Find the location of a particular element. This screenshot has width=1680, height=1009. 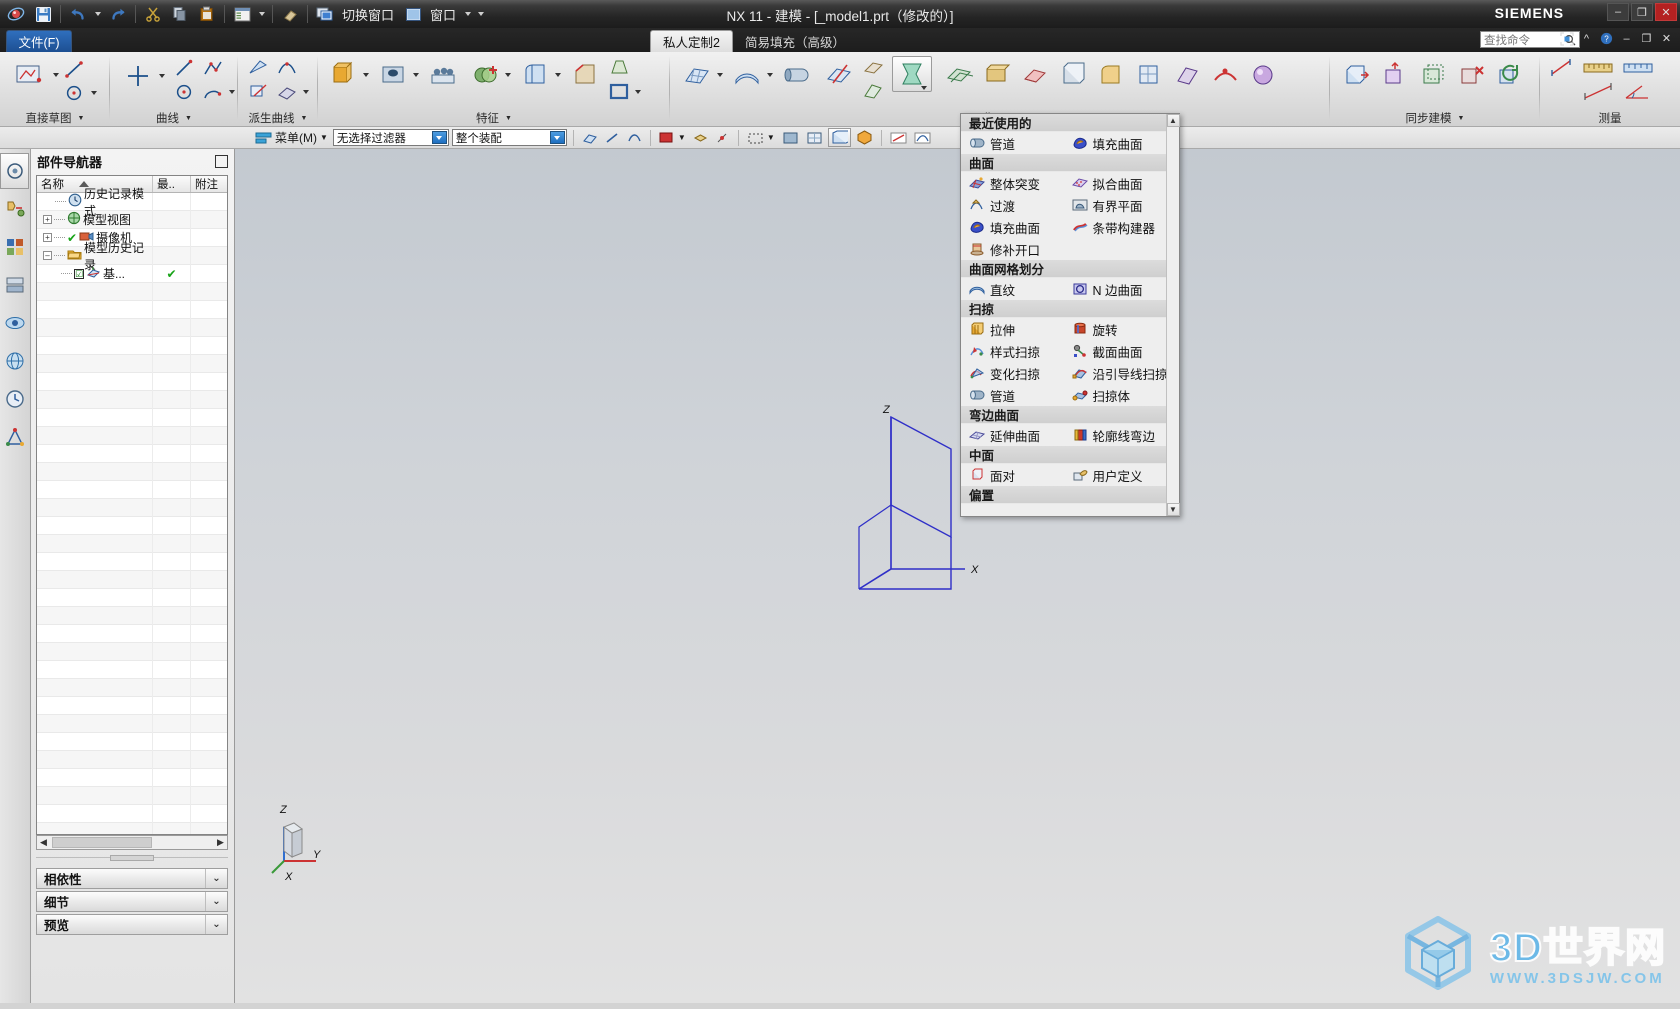

layer-icon is located at coordinates (700, 137).